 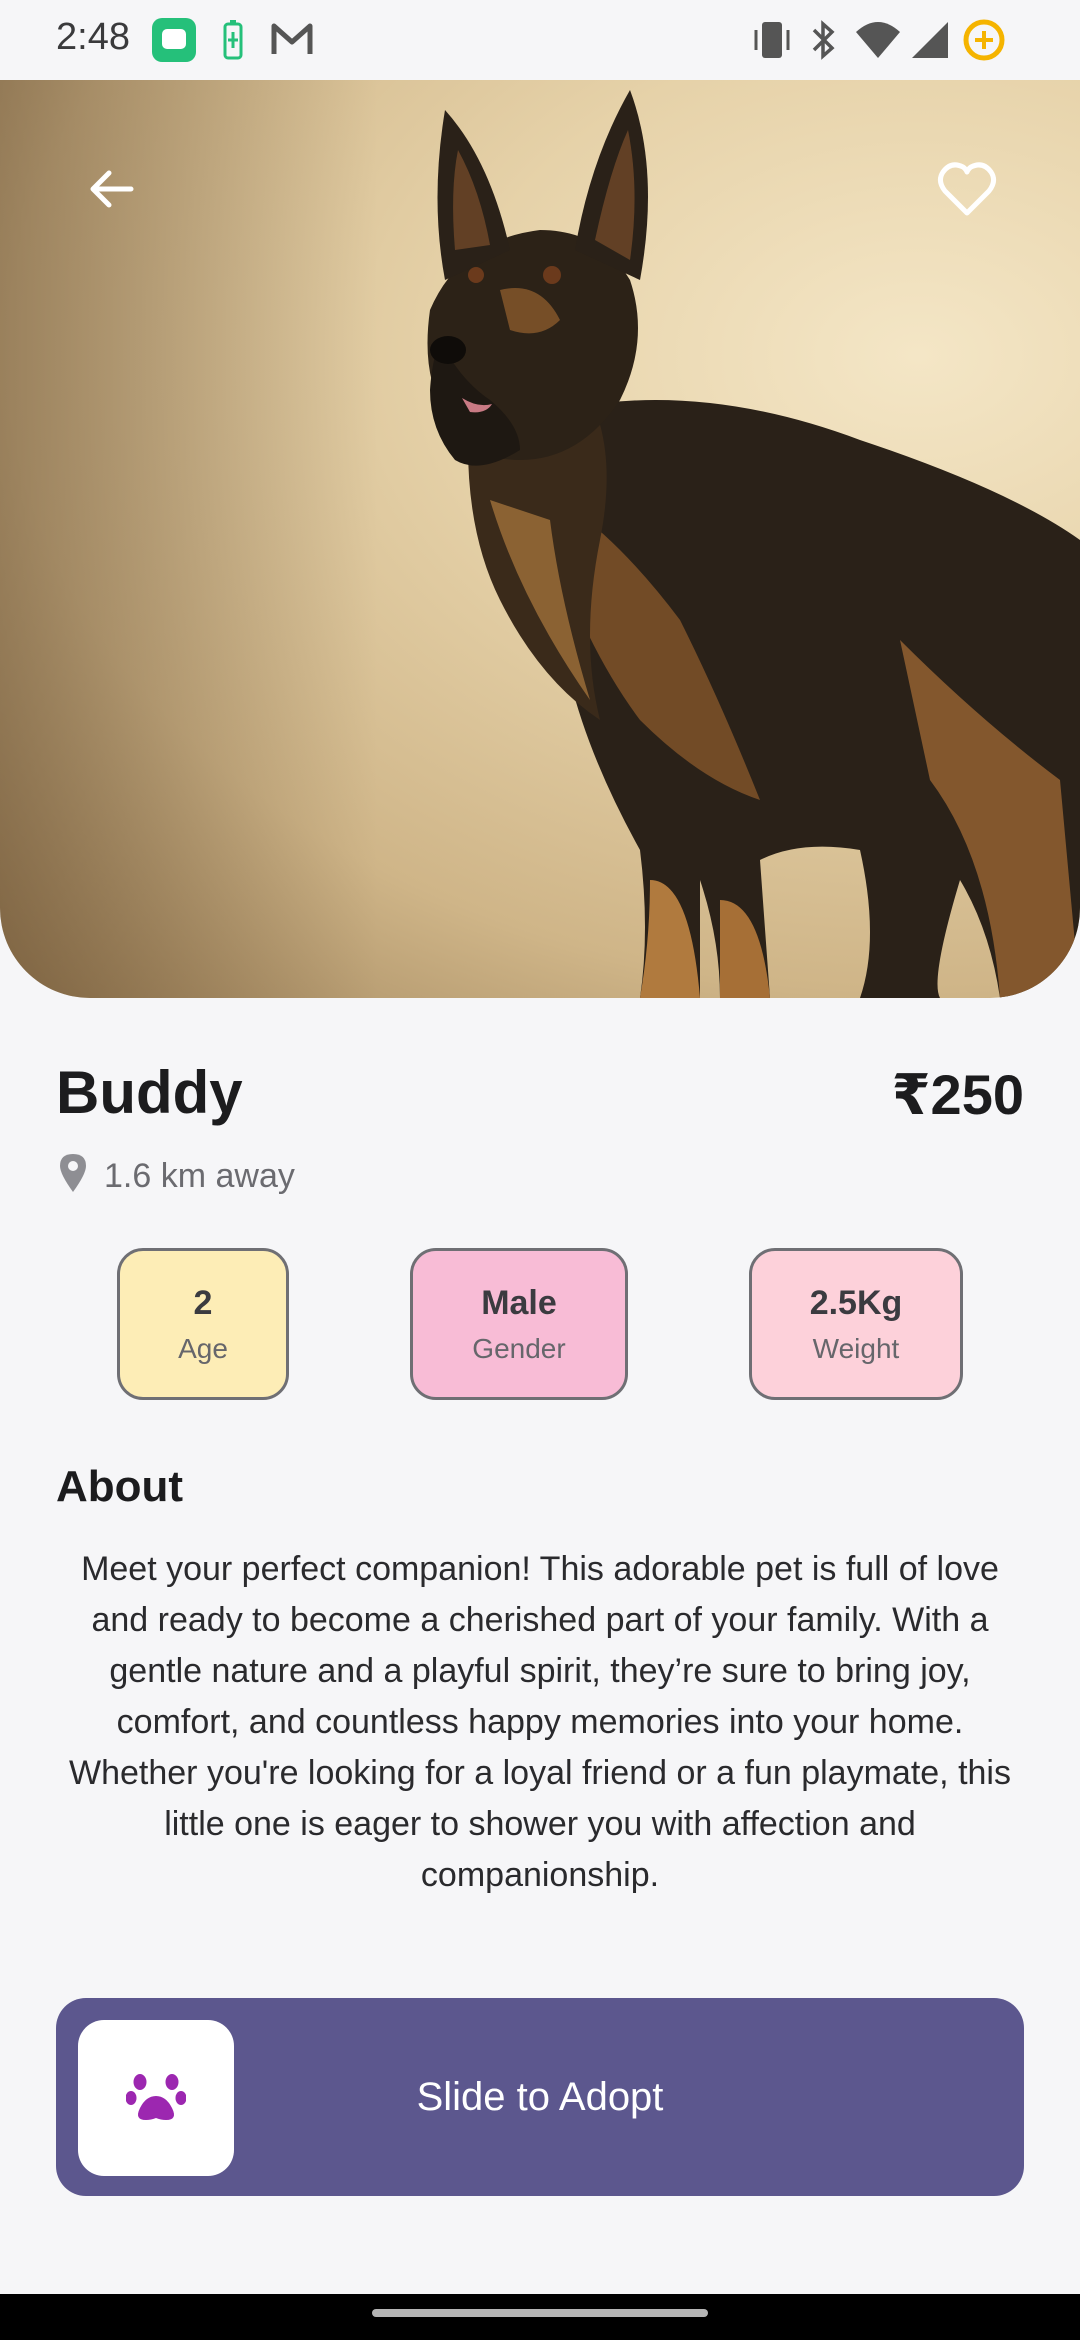 What do you see at coordinates (856, 1348) in the screenshot?
I see `stat-weight-label: Weight` at bounding box center [856, 1348].